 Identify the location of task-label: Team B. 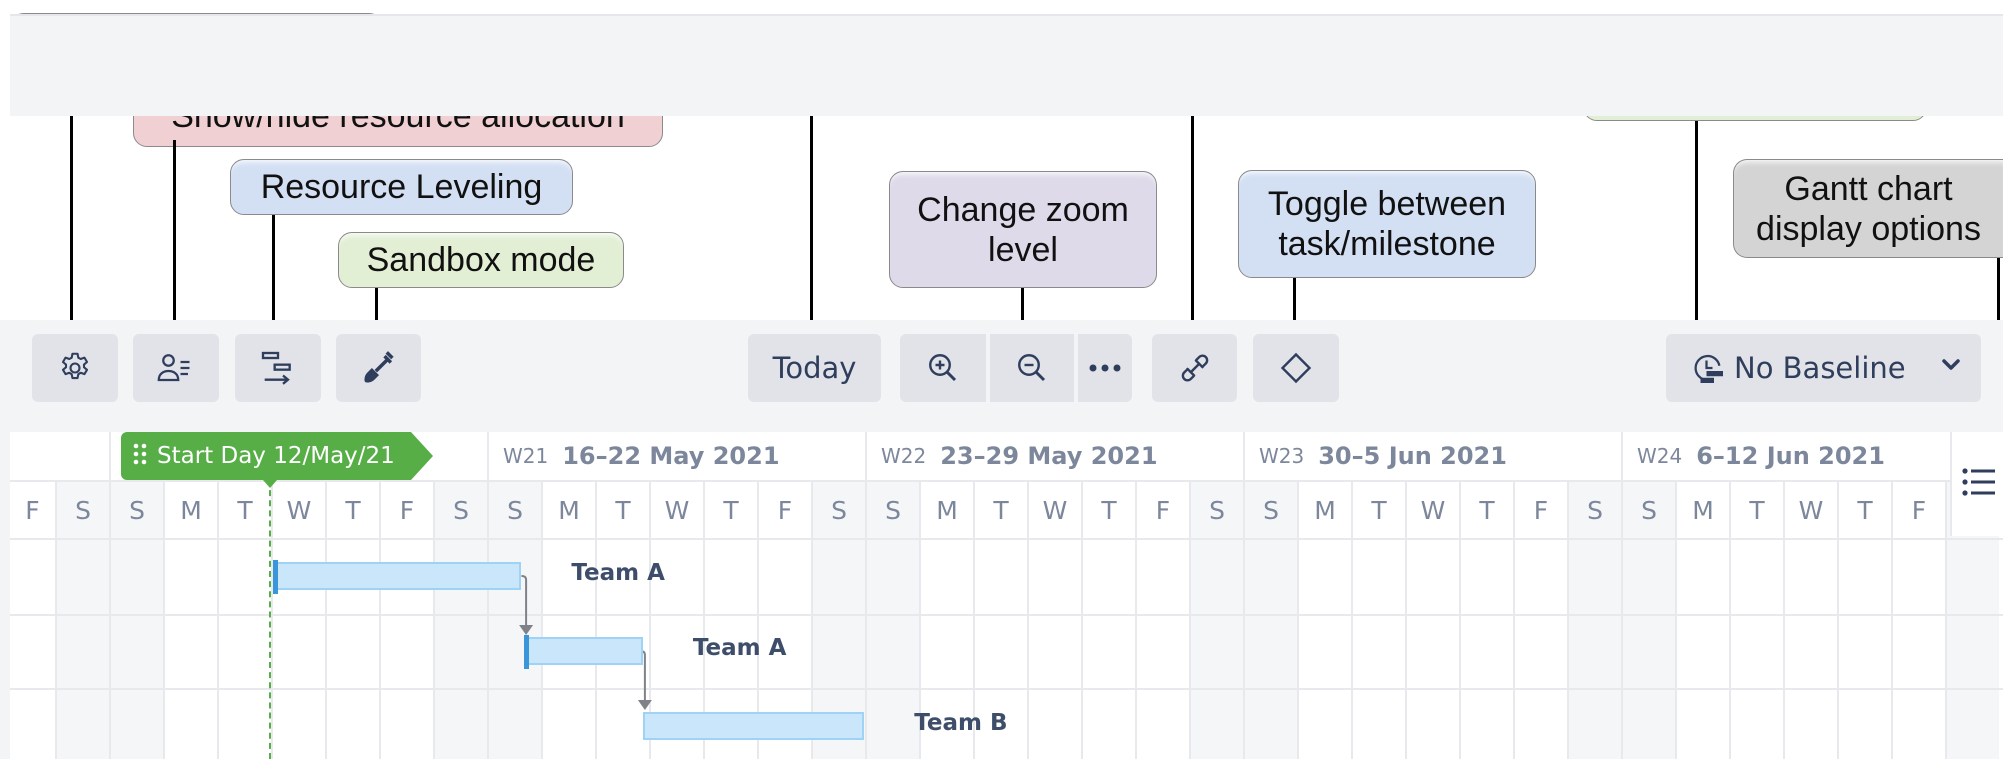
(961, 723).